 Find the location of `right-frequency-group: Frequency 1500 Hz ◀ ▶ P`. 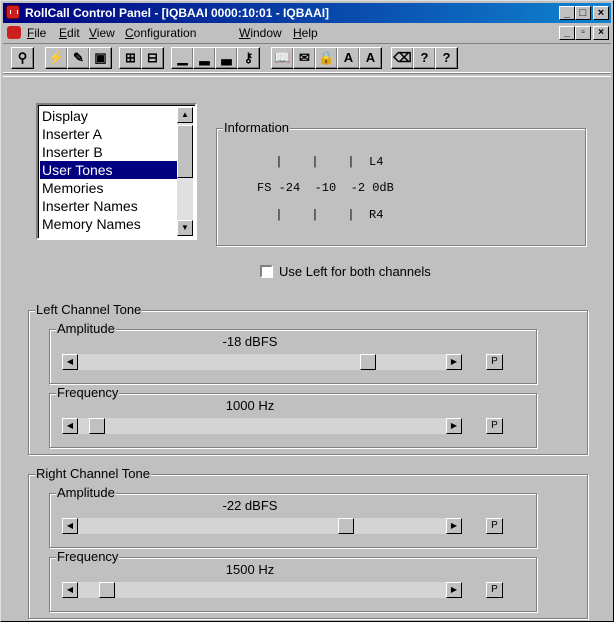

right-frequency-group: Frequency 1500 Hz ◀ ▶ P is located at coordinates (293, 580).